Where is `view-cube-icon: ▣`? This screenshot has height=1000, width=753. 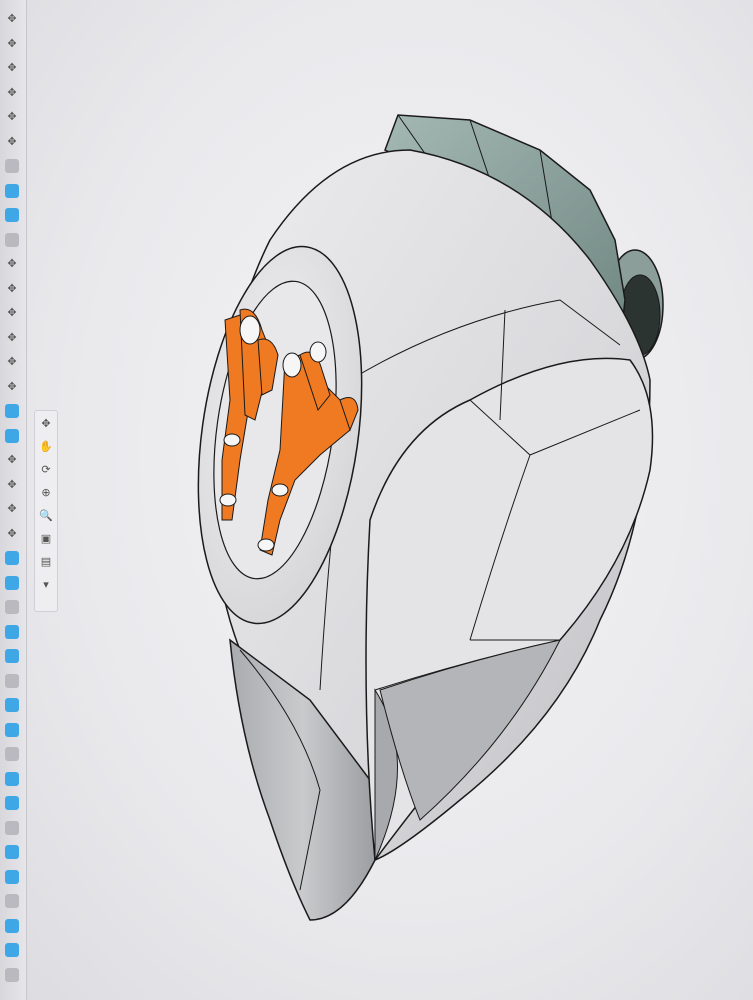 view-cube-icon: ▣ is located at coordinates (46, 539).